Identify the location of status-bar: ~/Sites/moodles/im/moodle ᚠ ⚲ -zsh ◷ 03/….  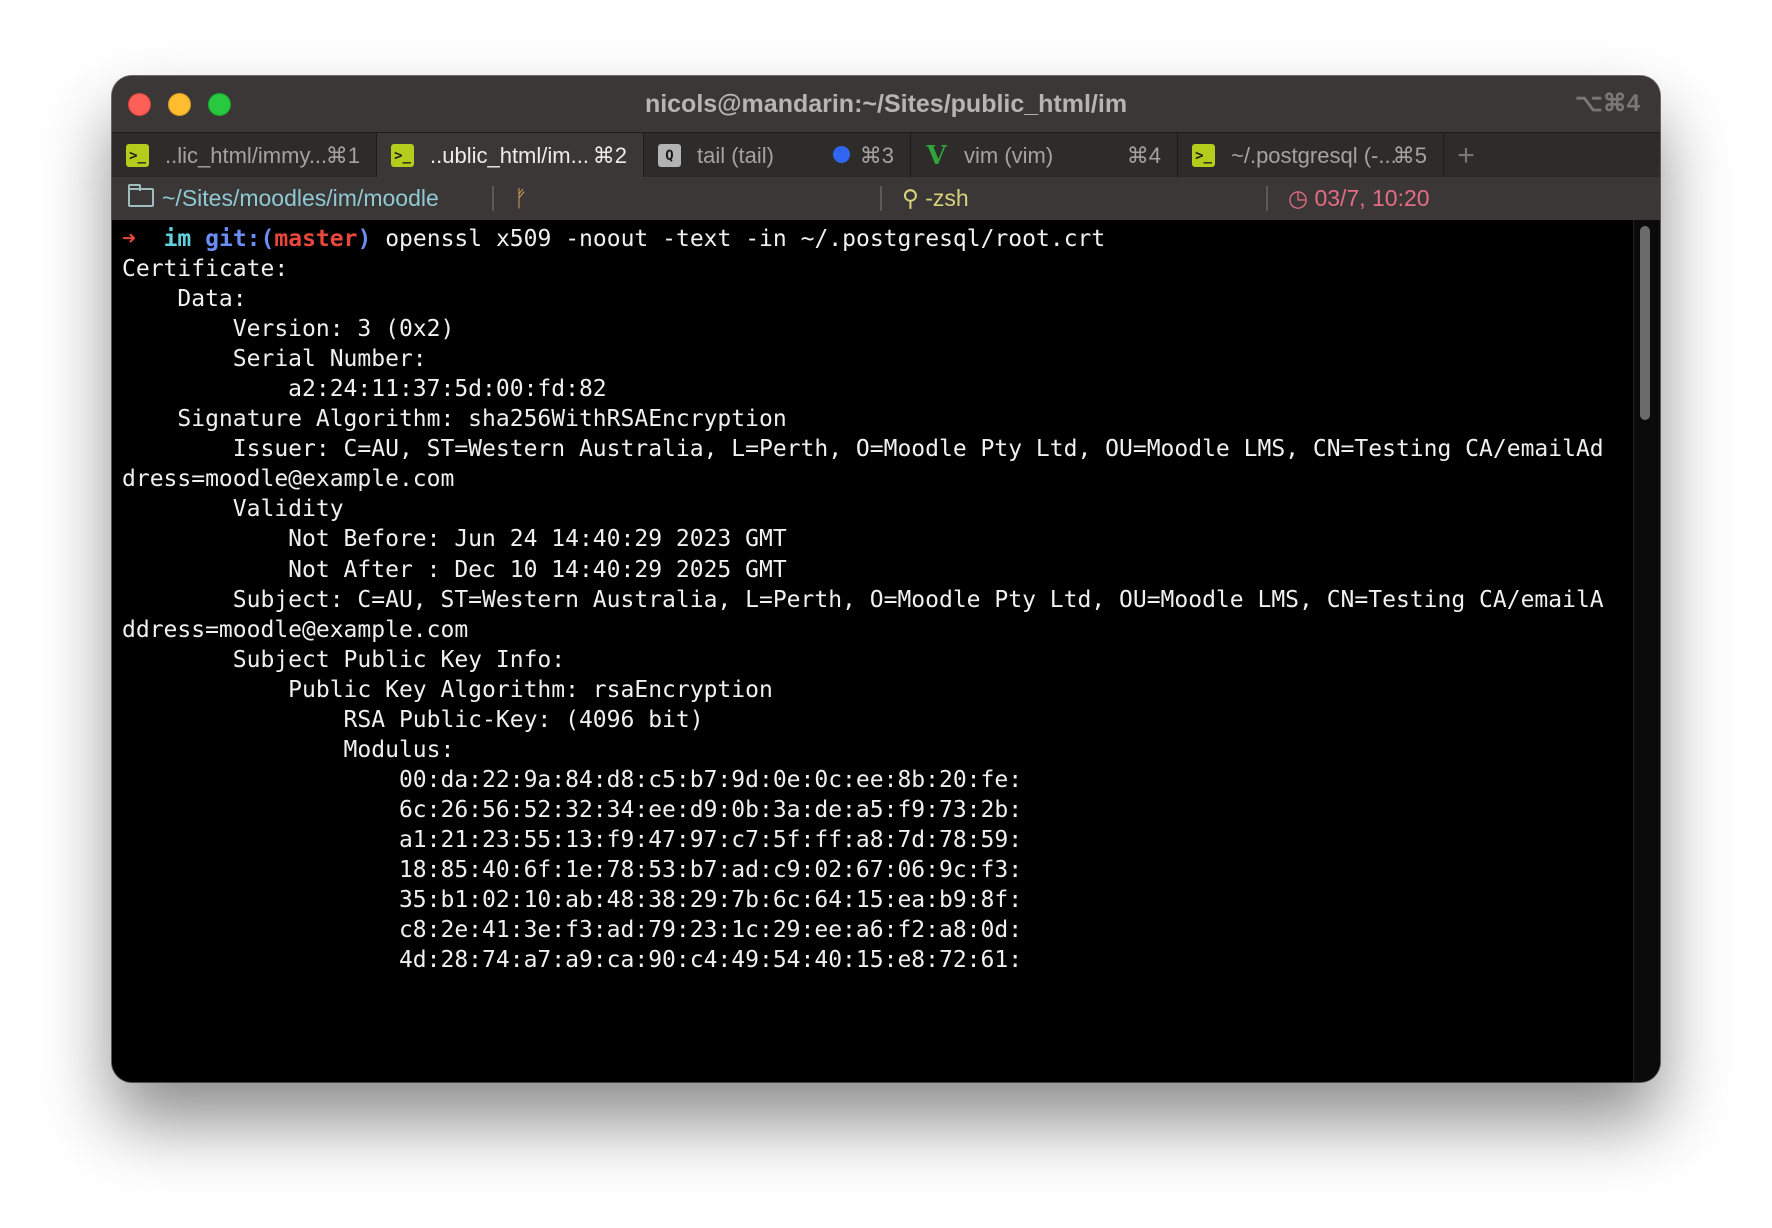
(886, 198).